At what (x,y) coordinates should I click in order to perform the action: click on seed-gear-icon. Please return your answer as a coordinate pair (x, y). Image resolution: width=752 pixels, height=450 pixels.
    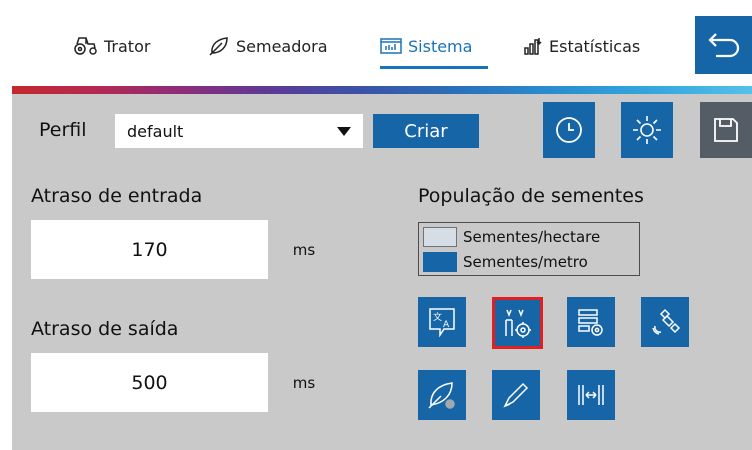
    Looking at the image, I should click on (441, 395).